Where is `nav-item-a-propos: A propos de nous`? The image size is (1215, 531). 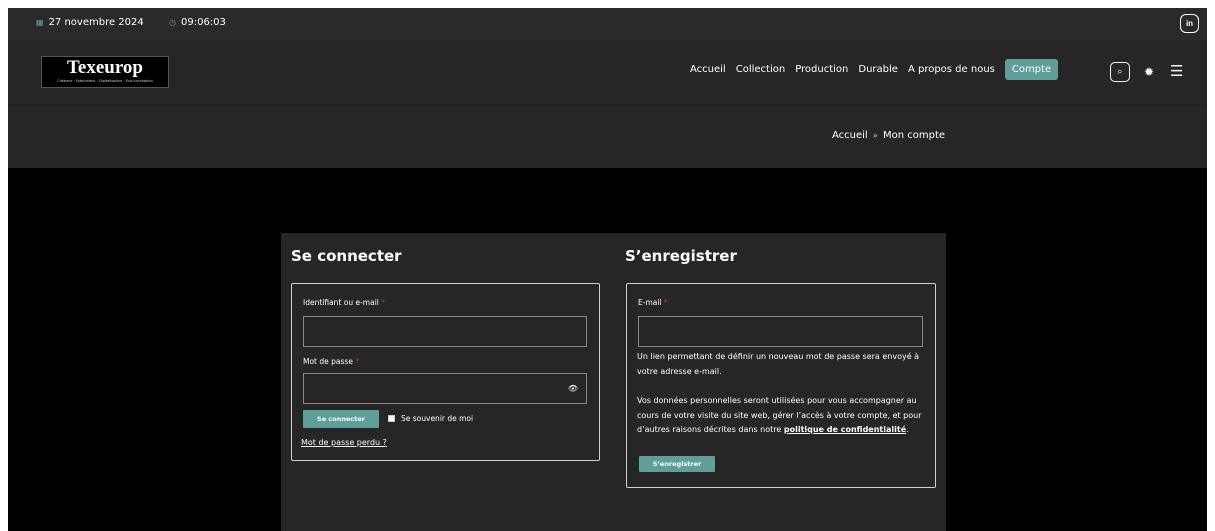 nav-item-a-propos: A propos de nous is located at coordinates (951, 69).